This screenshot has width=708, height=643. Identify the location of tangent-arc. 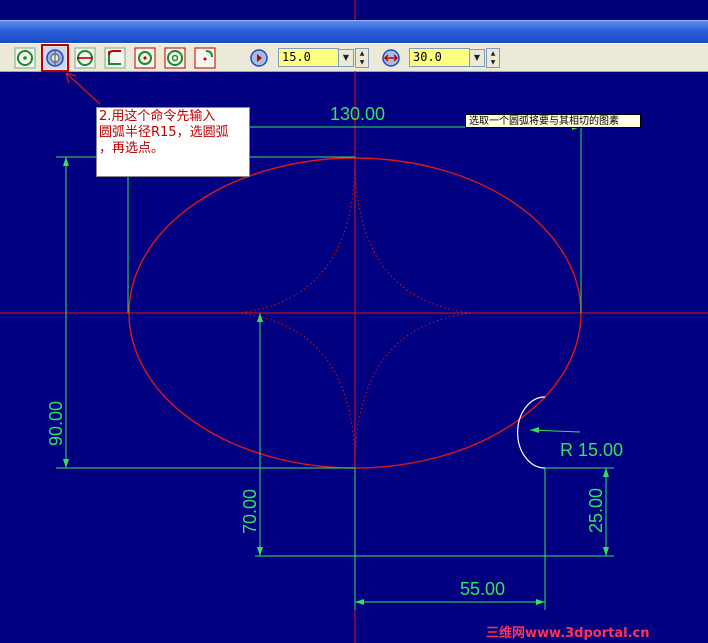
(531, 432).